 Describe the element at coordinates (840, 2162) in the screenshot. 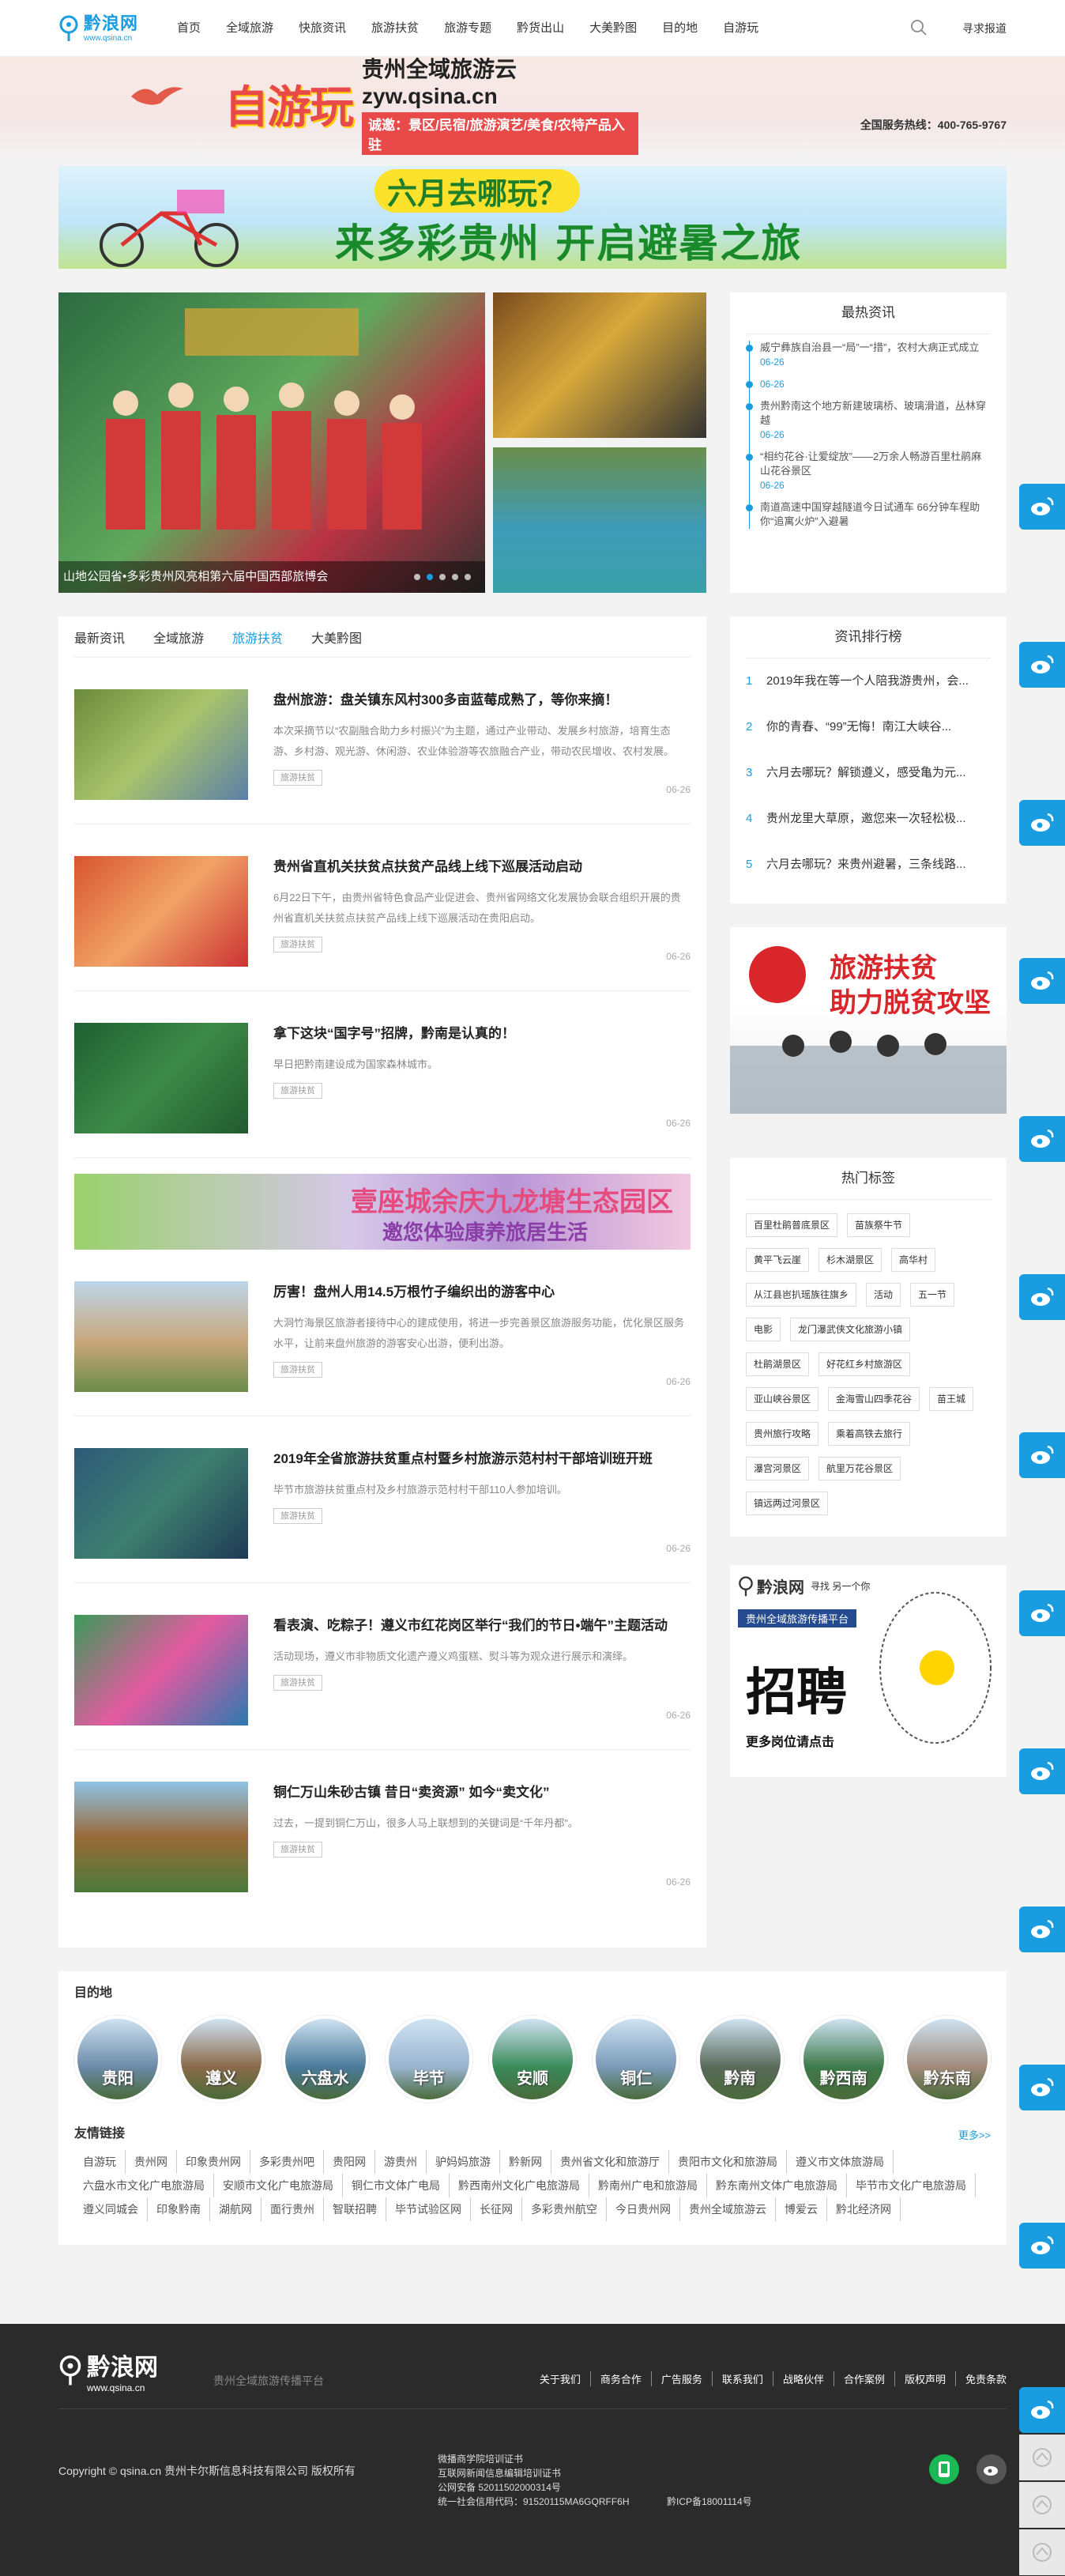

I see `friend-link: 遵义市文体旅游局` at that location.